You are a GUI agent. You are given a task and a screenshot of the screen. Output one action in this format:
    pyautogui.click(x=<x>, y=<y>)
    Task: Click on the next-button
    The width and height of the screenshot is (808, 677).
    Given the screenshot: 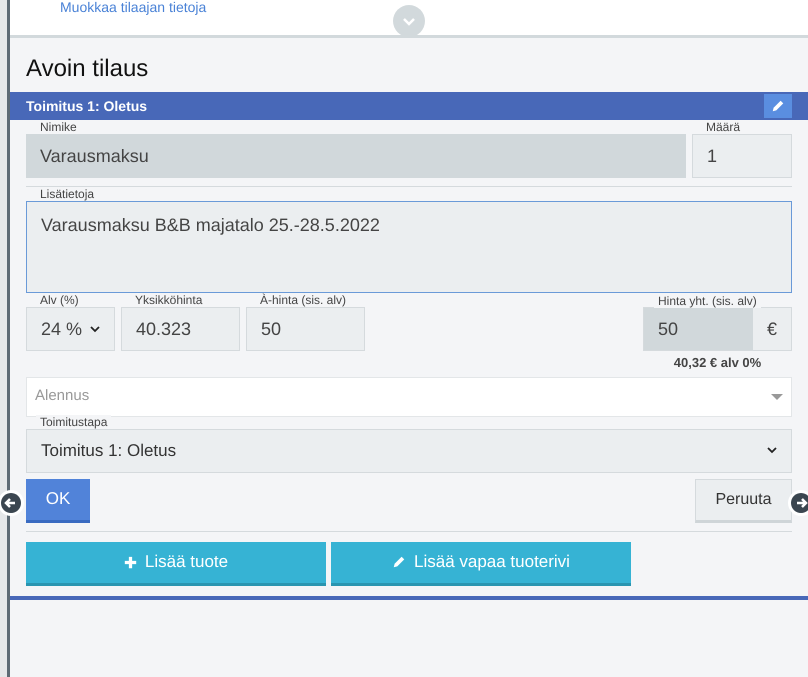 What is the action you would take?
    pyautogui.click(x=798, y=503)
    